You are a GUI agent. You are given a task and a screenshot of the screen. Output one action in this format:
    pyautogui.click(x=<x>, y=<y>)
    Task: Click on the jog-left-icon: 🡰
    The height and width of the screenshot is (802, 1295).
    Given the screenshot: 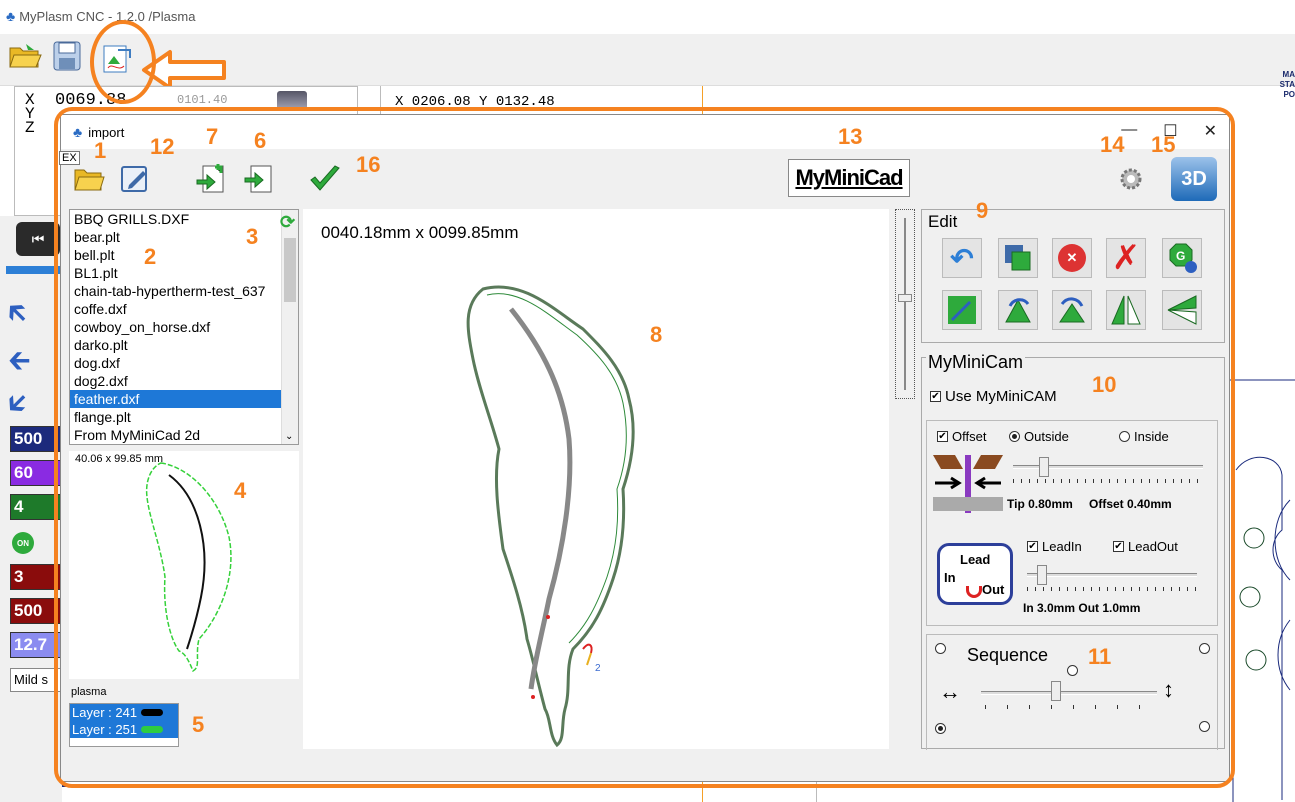 What is the action you would take?
    pyautogui.click(x=19, y=364)
    